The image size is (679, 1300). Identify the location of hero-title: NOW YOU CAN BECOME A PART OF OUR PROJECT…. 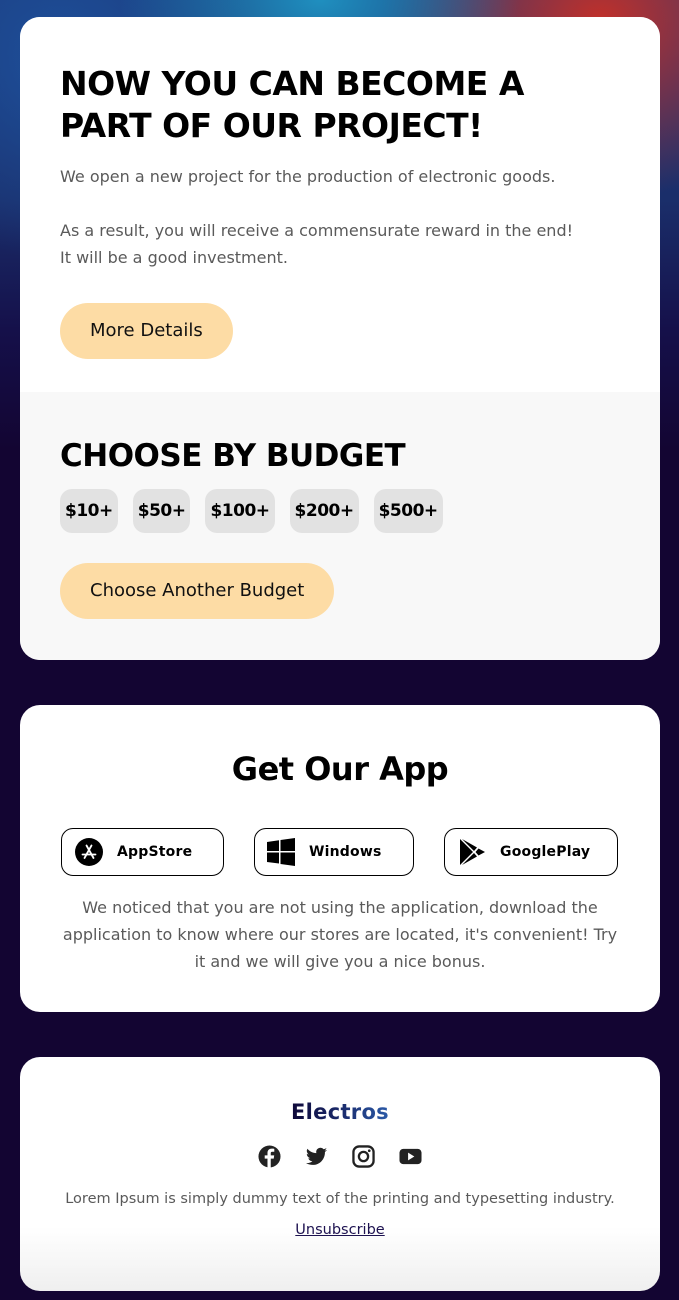
(292, 104).